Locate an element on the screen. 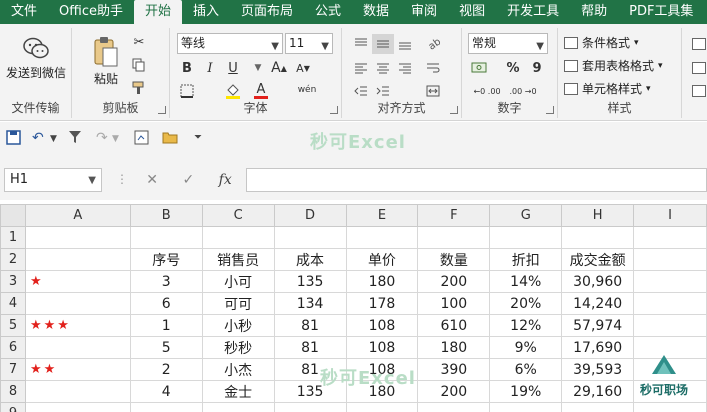  formula-input is located at coordinates (476, 180).